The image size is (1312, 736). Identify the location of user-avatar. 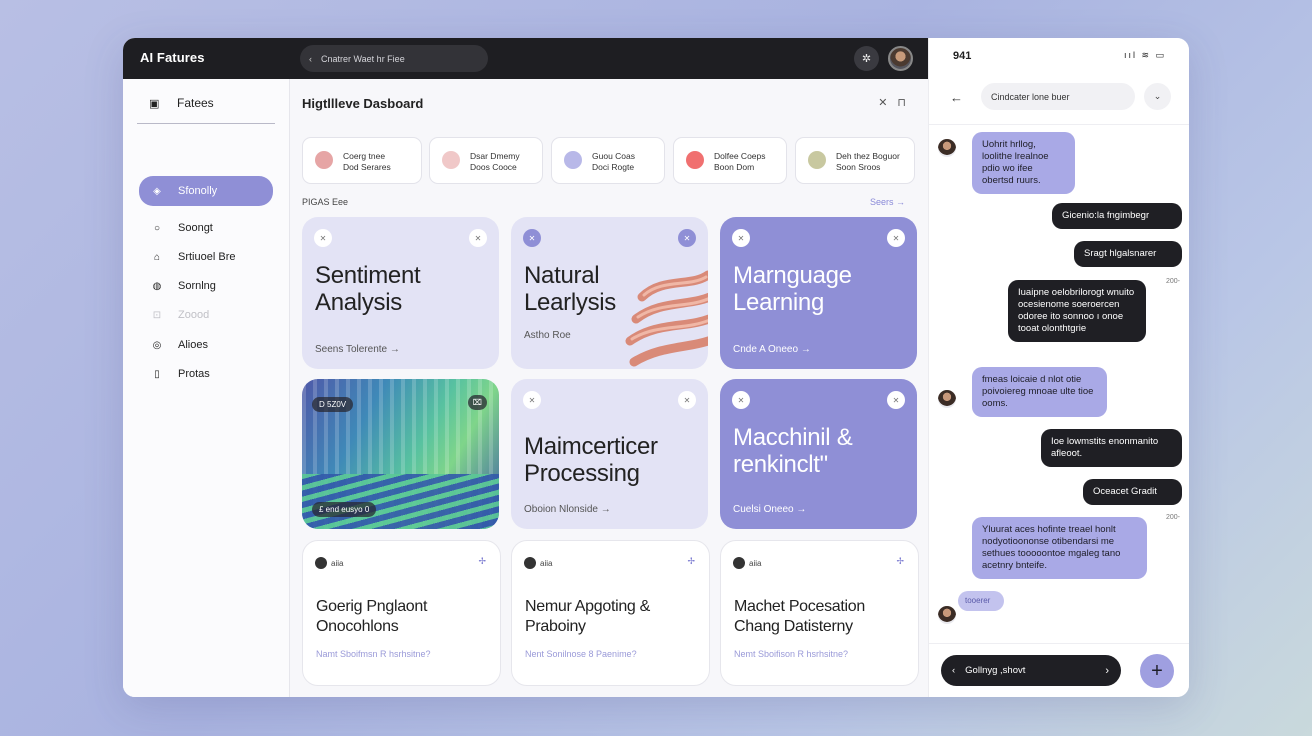
(900, 58).